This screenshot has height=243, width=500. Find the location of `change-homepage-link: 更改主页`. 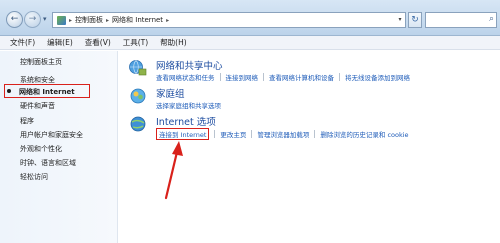

change-homepage-link: 更改主页 is located at coordinates (233, 134).